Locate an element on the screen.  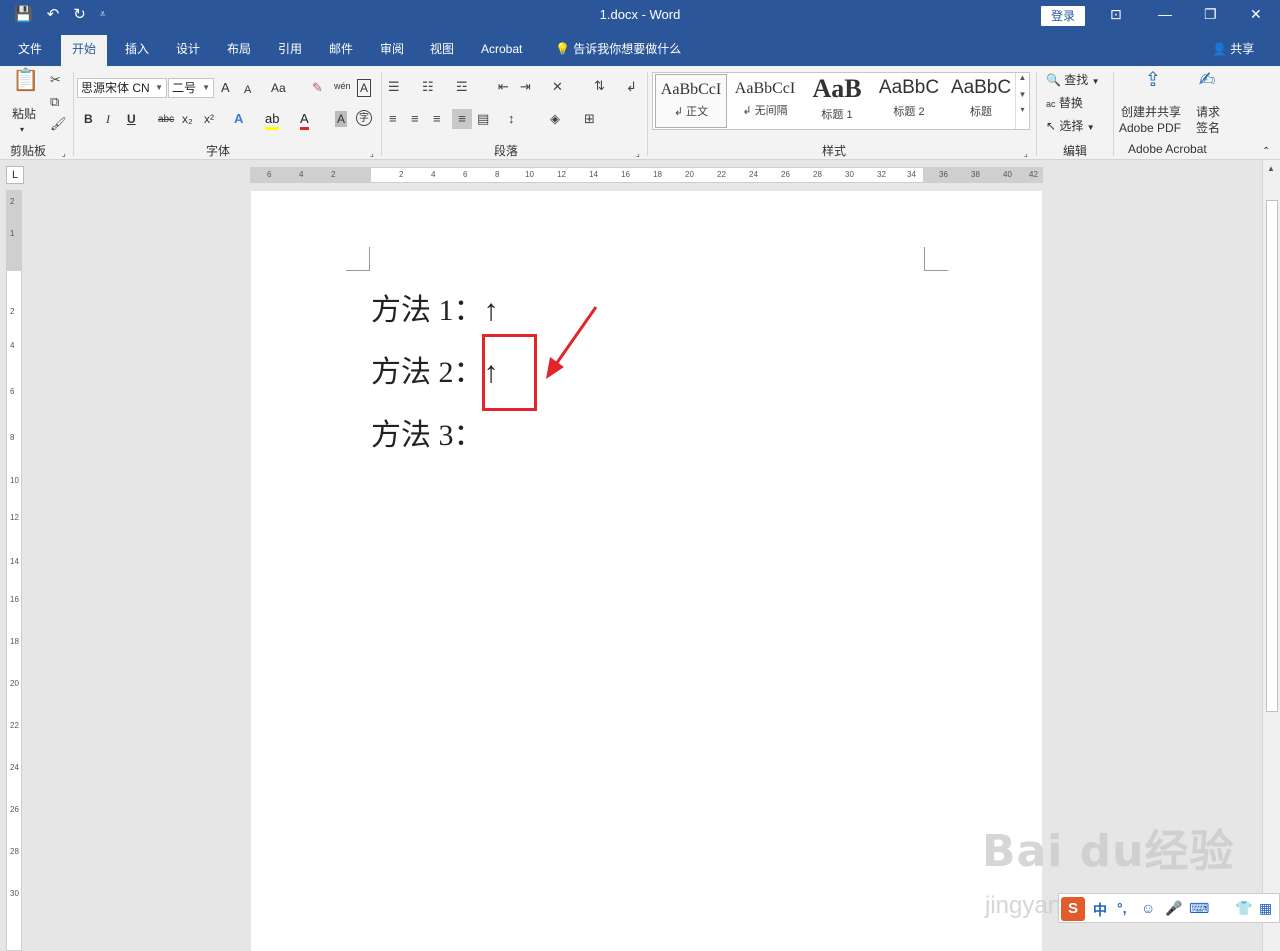
scrollbar-thumb is located at coordinates (1272, 456).